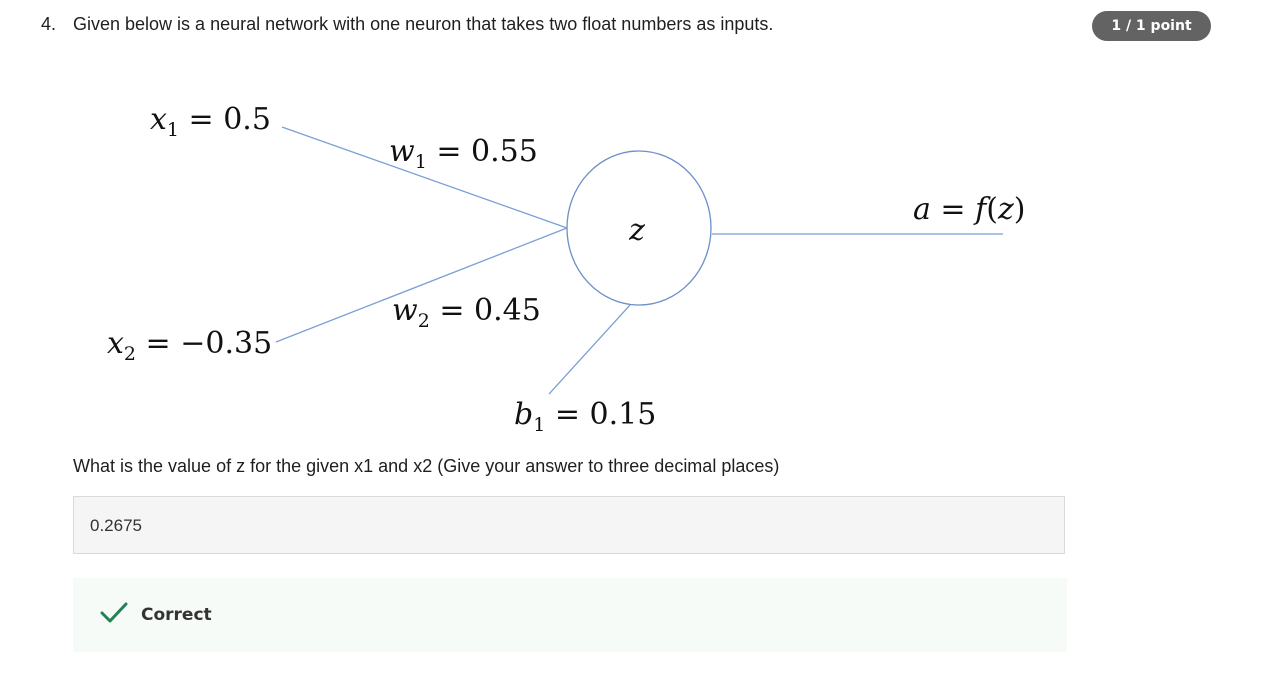 The height and width of the screenshot is (677, 1282). What do you see at coordinates (210, 121) in the screenshot?
I see `x1-label: x1 = 0.5` at bounding box center [210, 121].